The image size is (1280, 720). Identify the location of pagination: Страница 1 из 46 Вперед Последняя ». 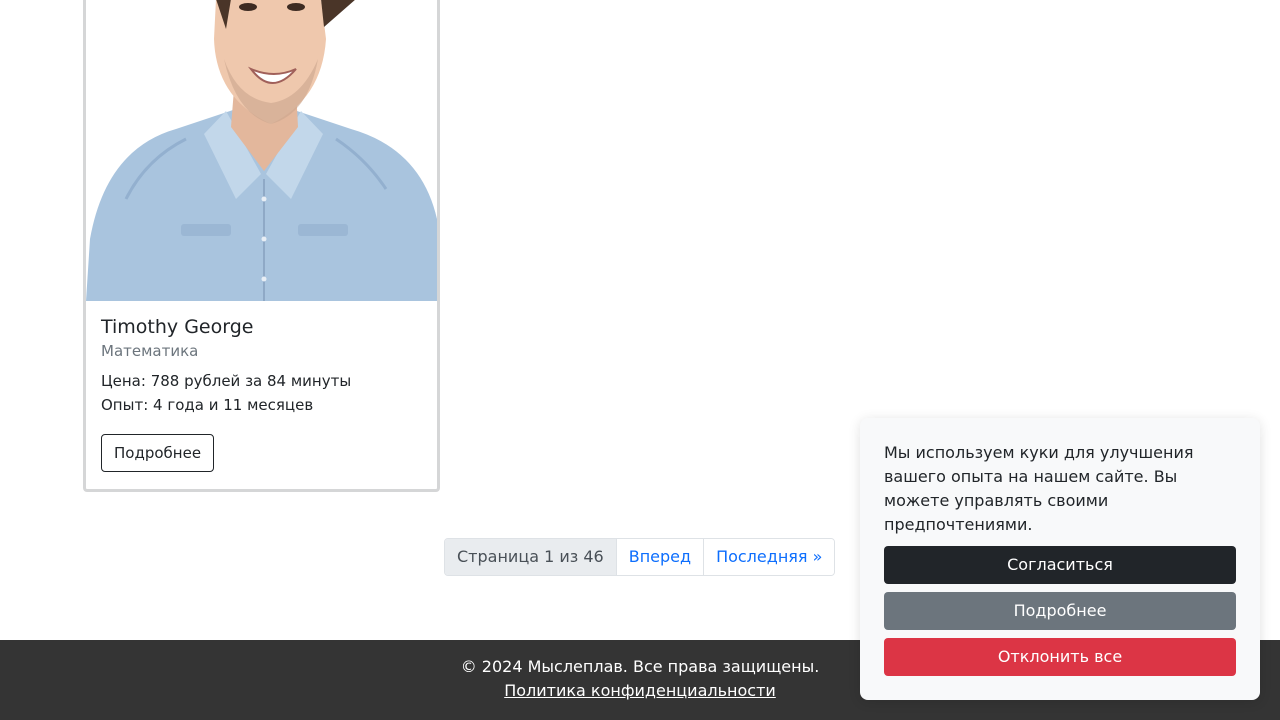
(640, 557).